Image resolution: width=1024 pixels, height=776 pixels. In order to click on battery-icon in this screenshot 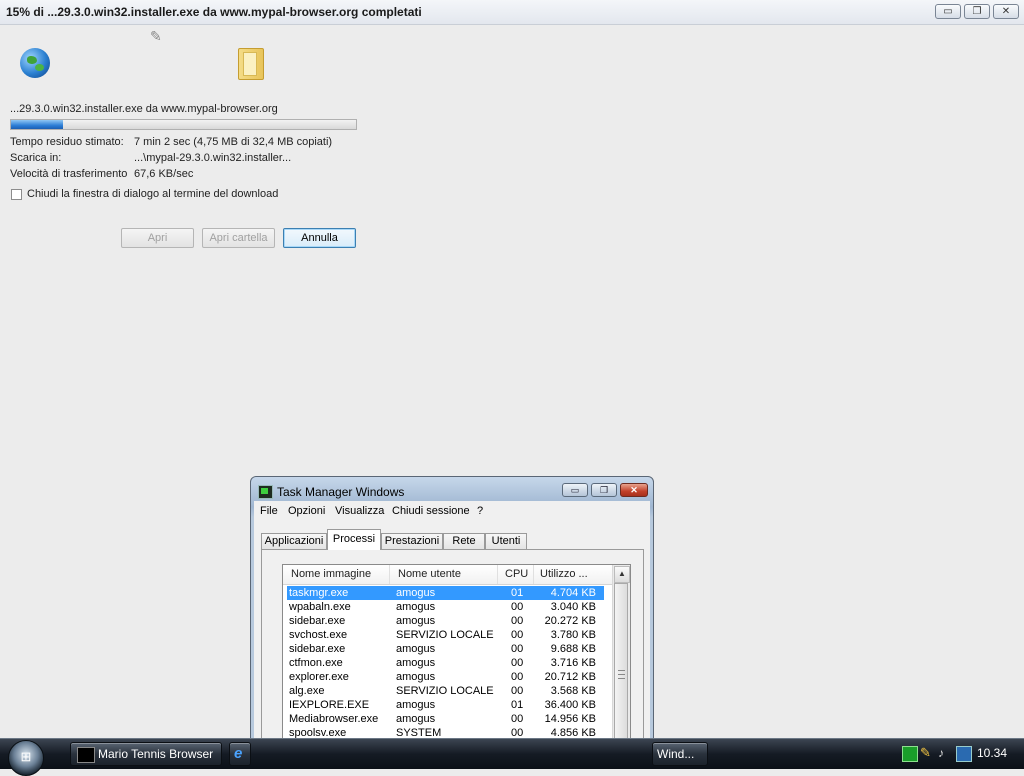, I will do `click(964, 754)`.